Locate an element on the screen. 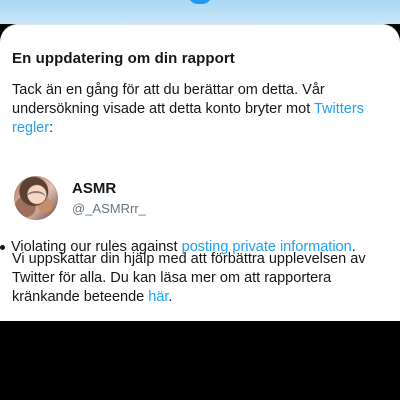  bullet-dot-icon is located at coordinates (2, 247).